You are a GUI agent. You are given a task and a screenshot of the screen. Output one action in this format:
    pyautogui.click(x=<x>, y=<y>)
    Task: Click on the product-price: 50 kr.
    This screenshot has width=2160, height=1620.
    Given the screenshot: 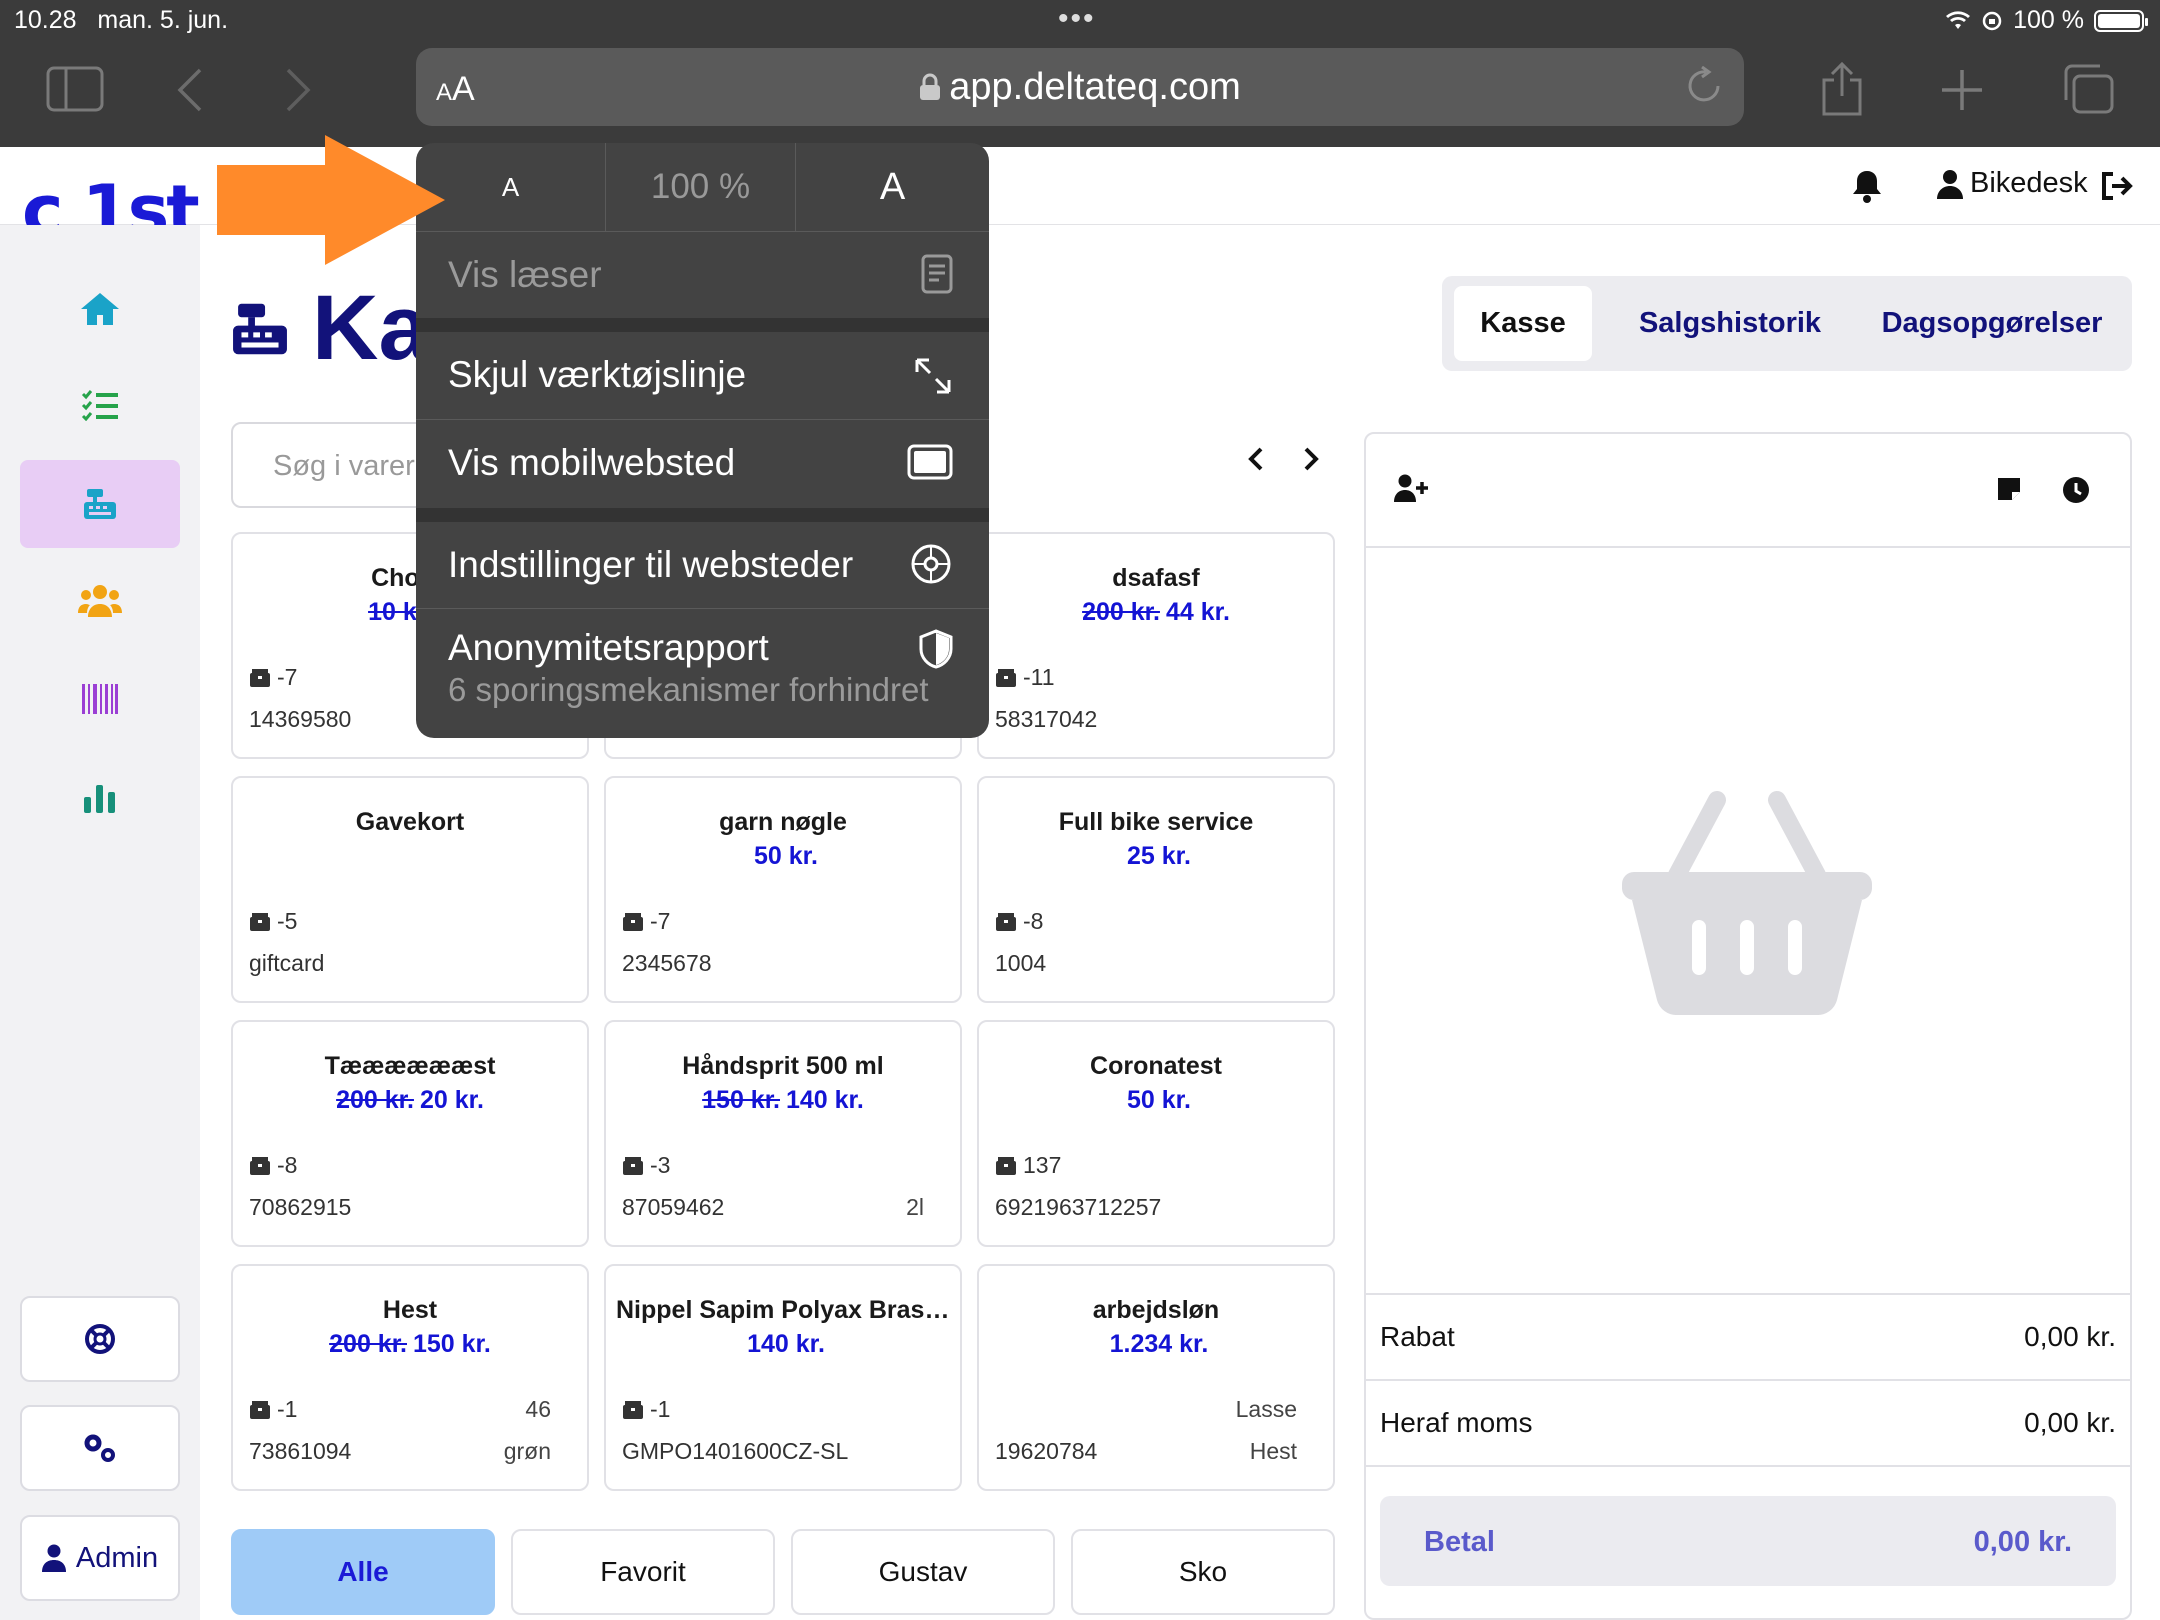 What is the action you would take?
    pyautogui.click(x=1156, y=1100)
    